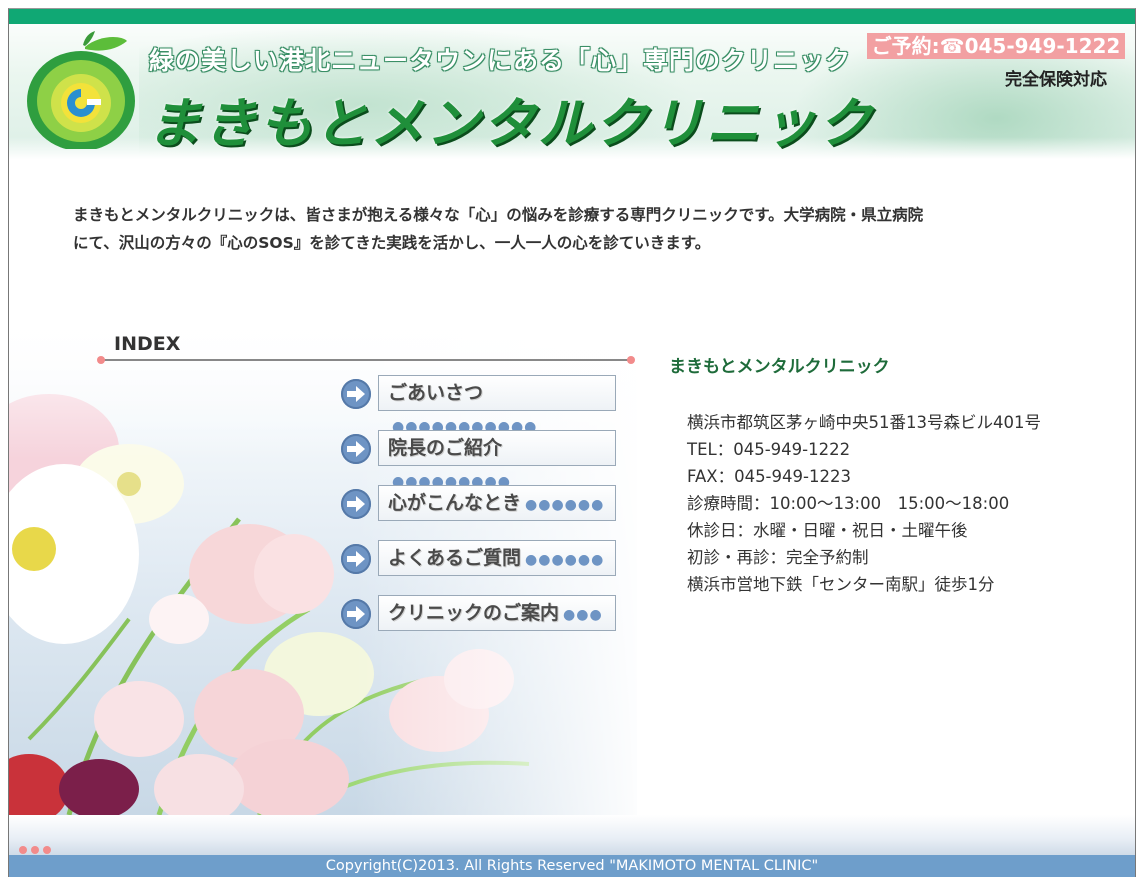 The image size is (1144, 877). Describe the element at coordinates (497, 405) in the screenshot. I see `menu-button-box: ごあいさつ●●●●●●●●●●●` at that location.